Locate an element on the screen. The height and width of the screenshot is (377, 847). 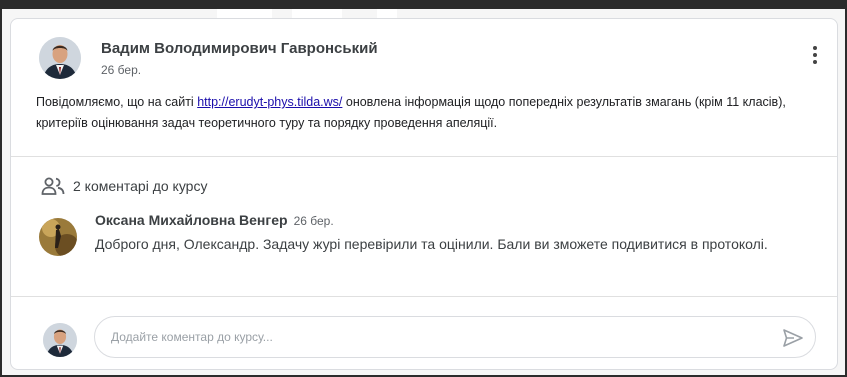
reply-box is located at coordinates (455, 337).